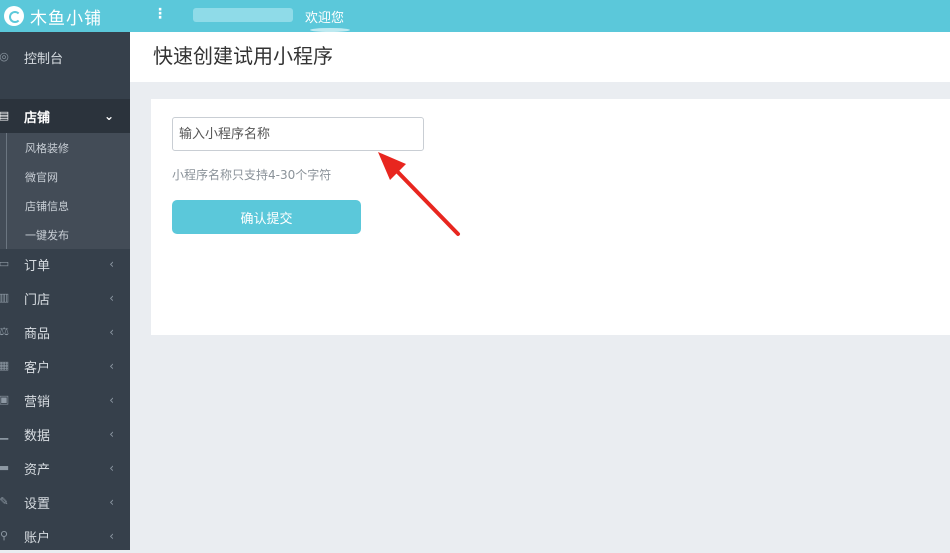 The width and height of the screenshot is (950, 553). Describe the element at coordinates (325, 18) in the screenshot. I see `welcome-text: 欢迎您` at that location.